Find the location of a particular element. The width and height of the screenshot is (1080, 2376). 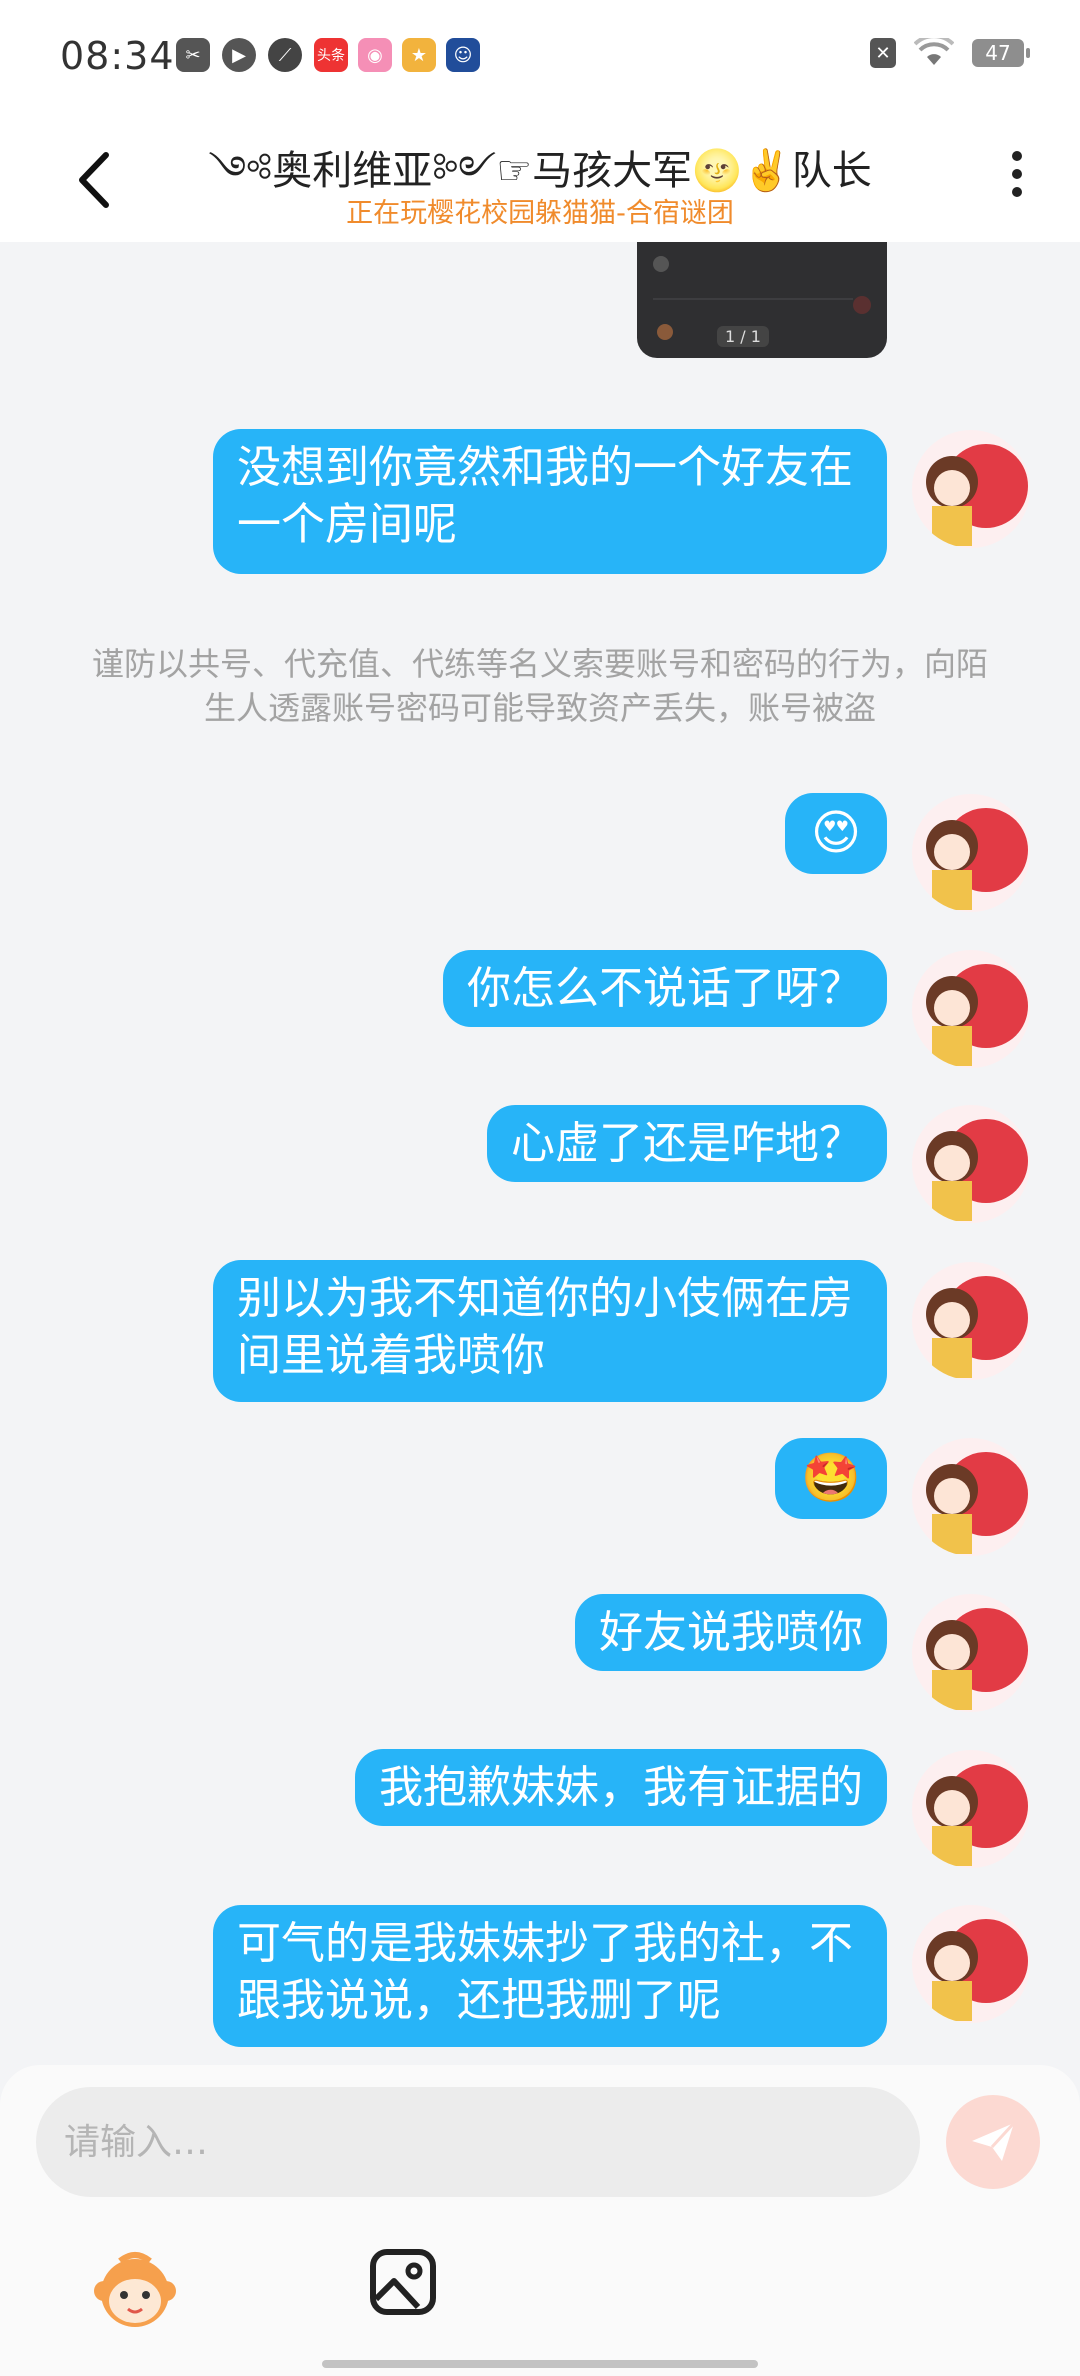

message-bubble: 心虚了还是咋地？ is located at coordinates (687, 1143).